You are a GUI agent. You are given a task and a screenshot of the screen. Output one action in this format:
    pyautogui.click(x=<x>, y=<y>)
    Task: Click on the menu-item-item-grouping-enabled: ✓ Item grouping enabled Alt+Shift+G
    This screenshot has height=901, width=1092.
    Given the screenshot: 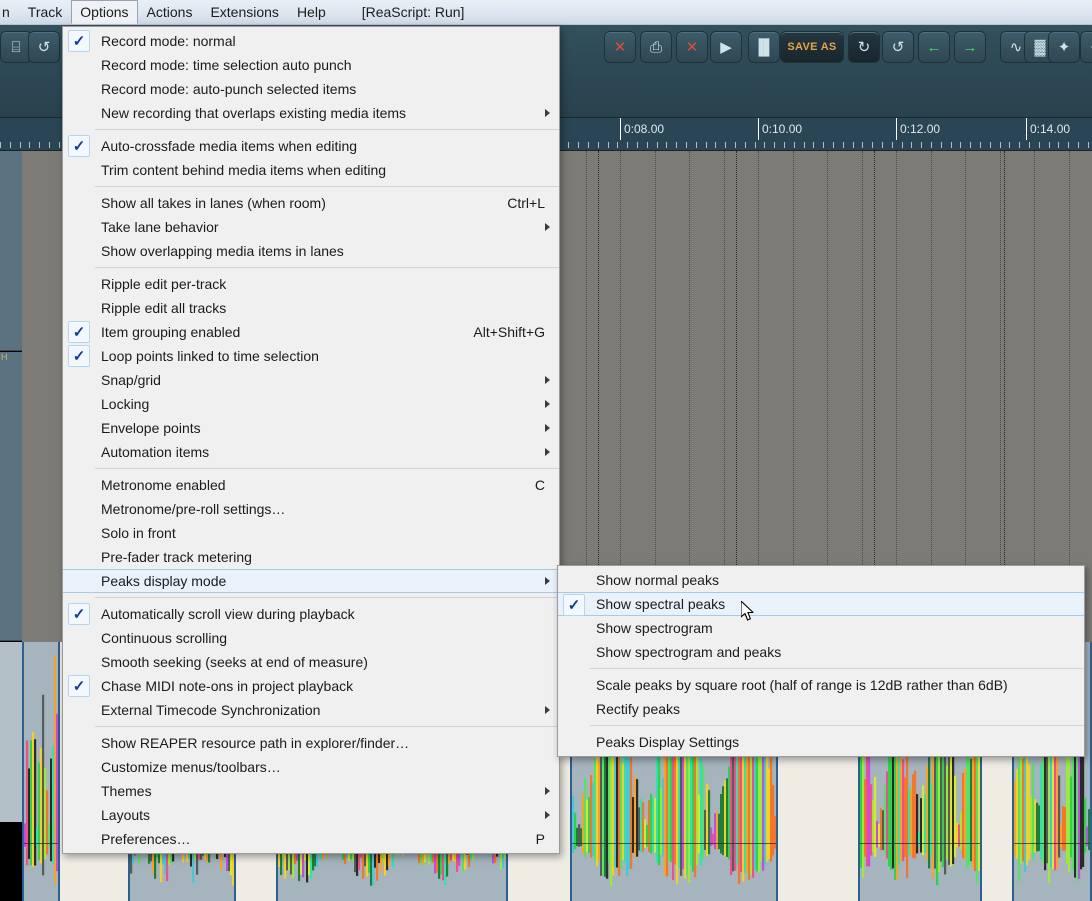 What is the action you would take?
    pyautogui.click(x=311, y=332)
    